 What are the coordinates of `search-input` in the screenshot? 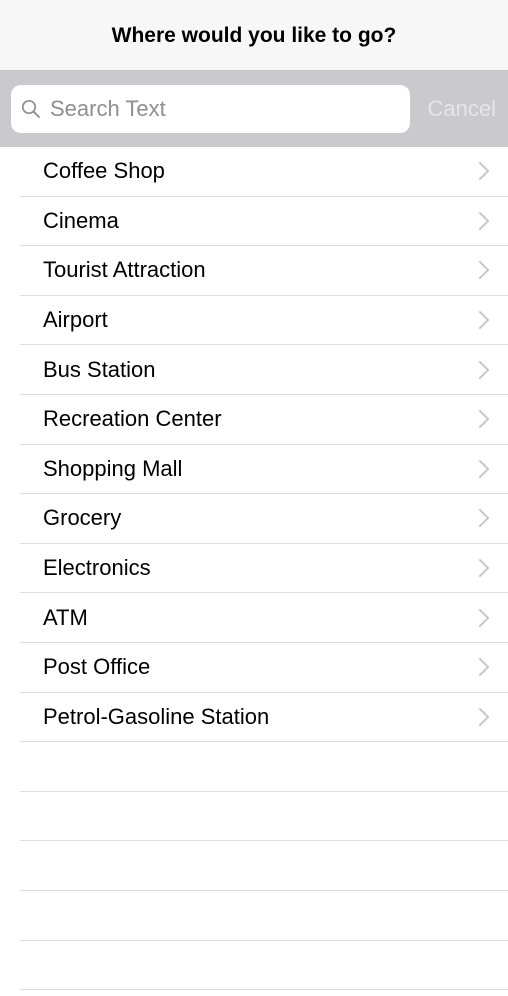 It's located at (210, 109).